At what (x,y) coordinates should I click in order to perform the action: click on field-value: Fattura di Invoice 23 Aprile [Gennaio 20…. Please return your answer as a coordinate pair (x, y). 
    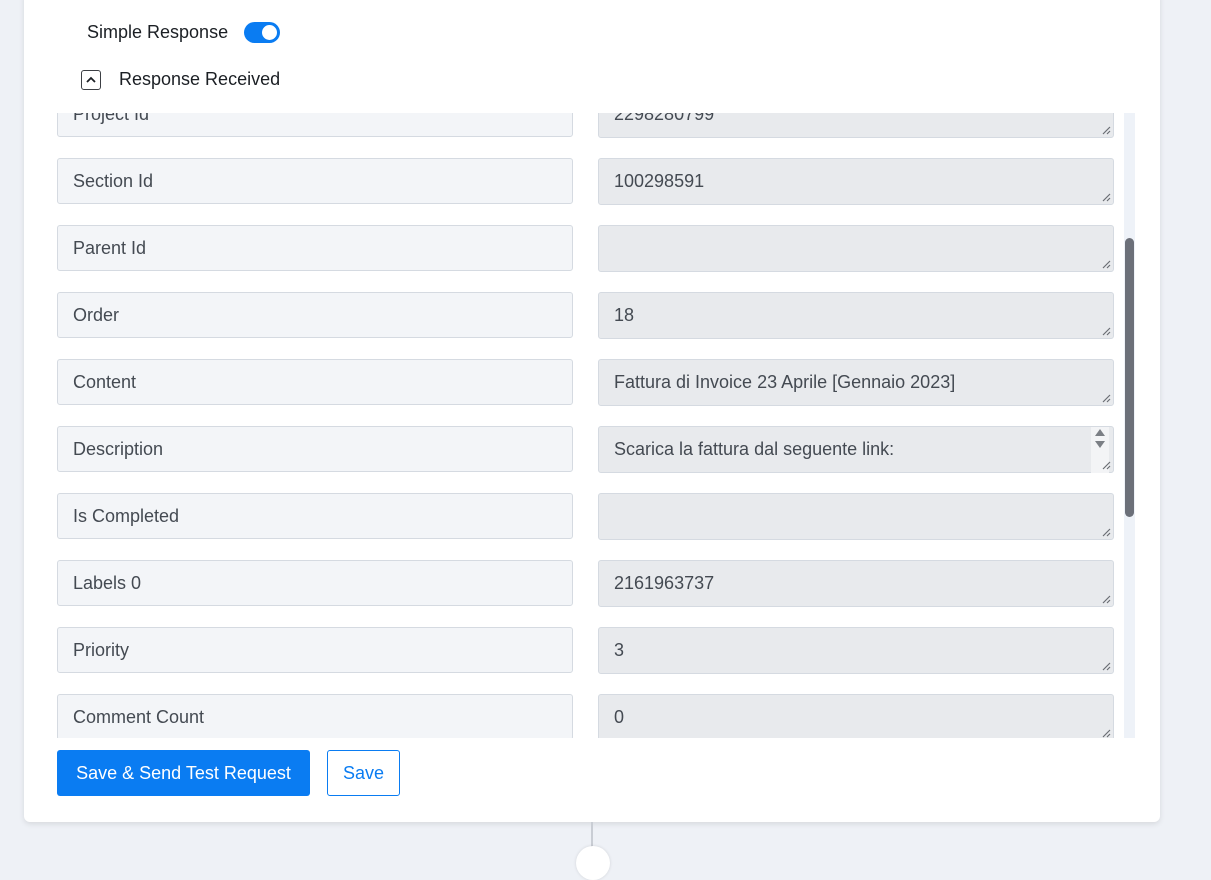
    Looking at the image, I should click on (856, 382).